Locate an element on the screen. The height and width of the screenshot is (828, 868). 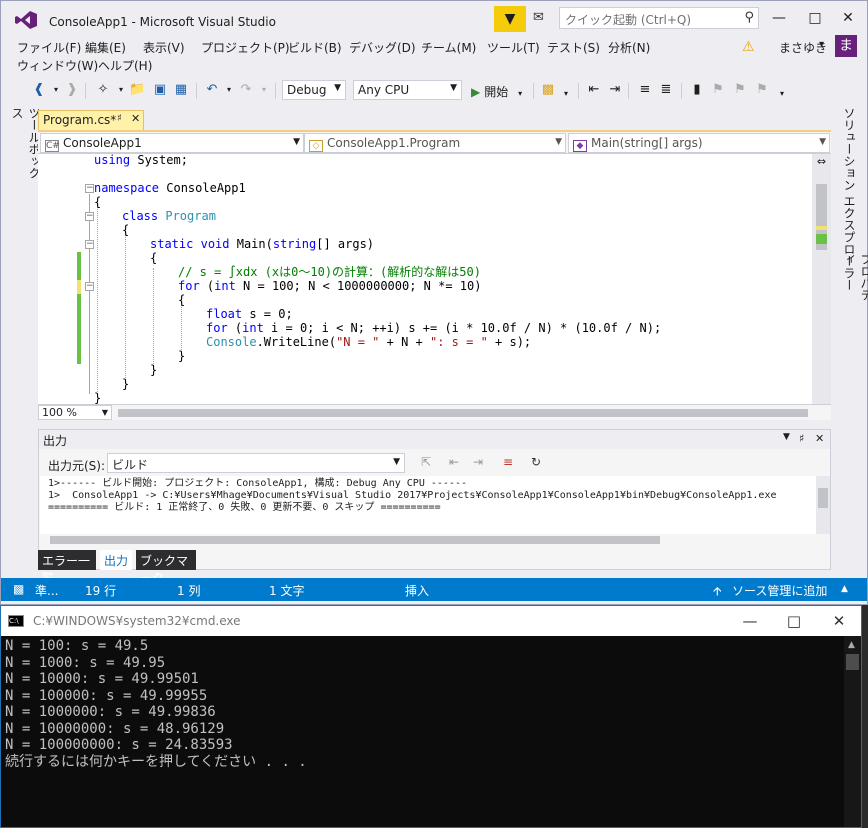
menu-window: ウィンドウ(W) is located at coordinates (57, 65).